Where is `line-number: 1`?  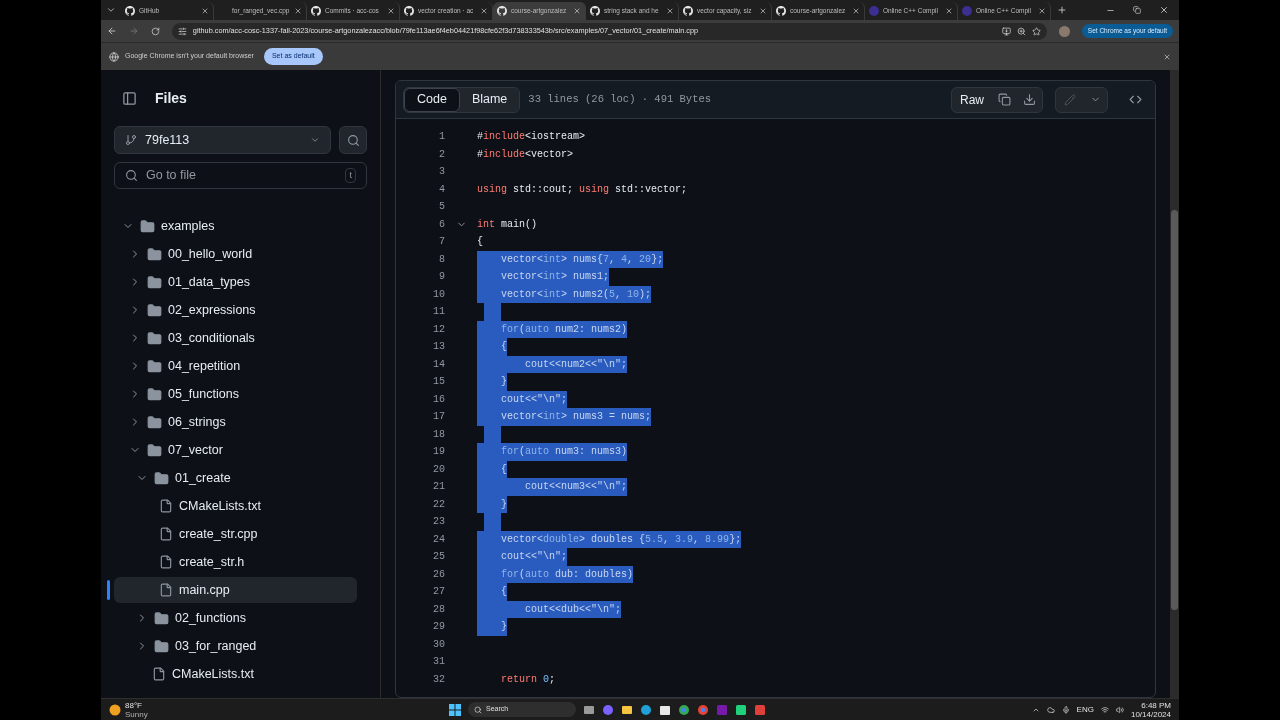
line-number: 1 is located at coordinates (441, 137).